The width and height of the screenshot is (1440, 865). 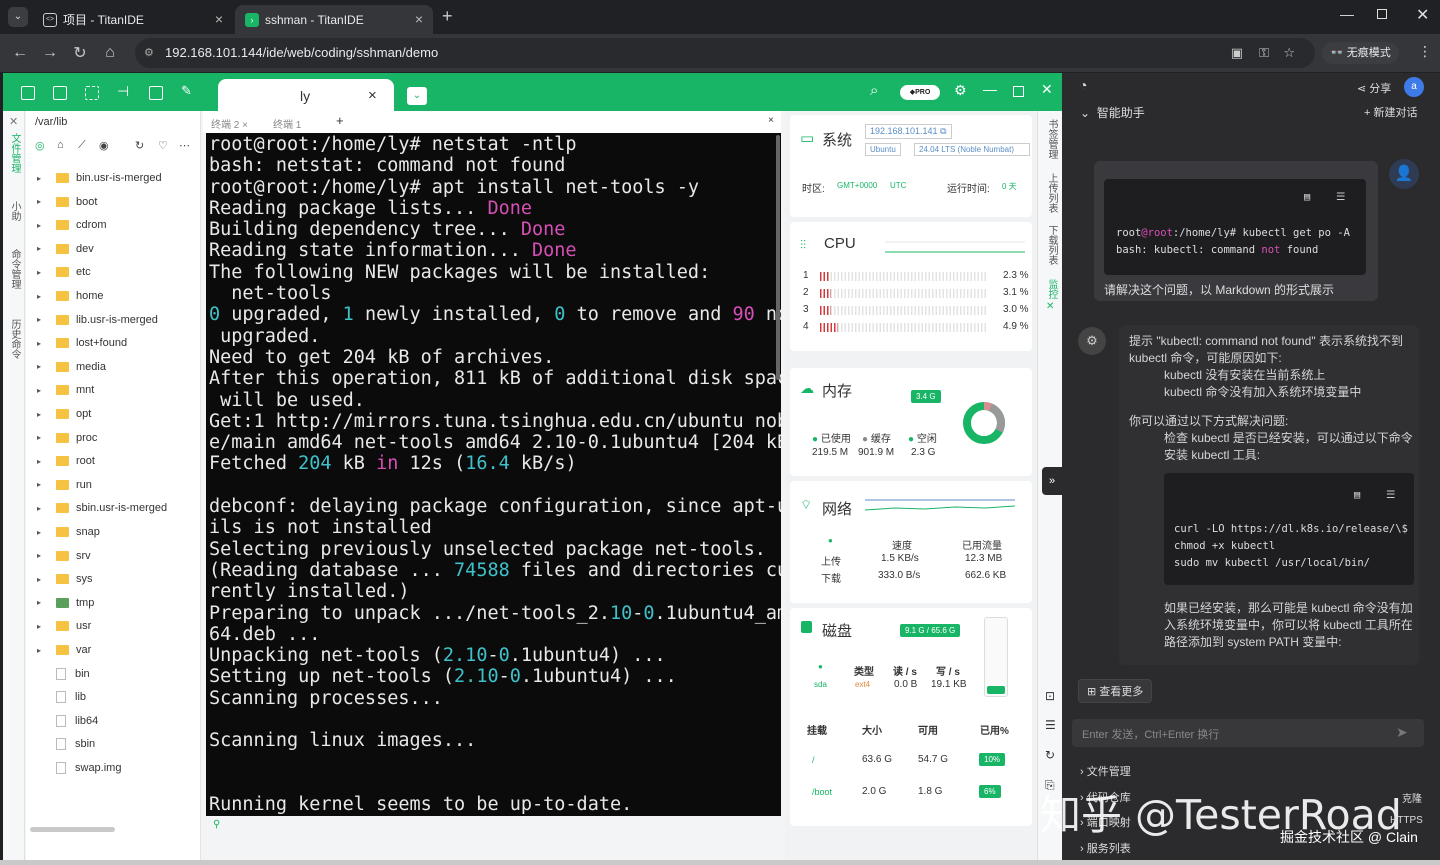 What do you see at coordinates (50, 53) in the screenshot?
I see `forward-icon: →` at bounding box center [50, 53].